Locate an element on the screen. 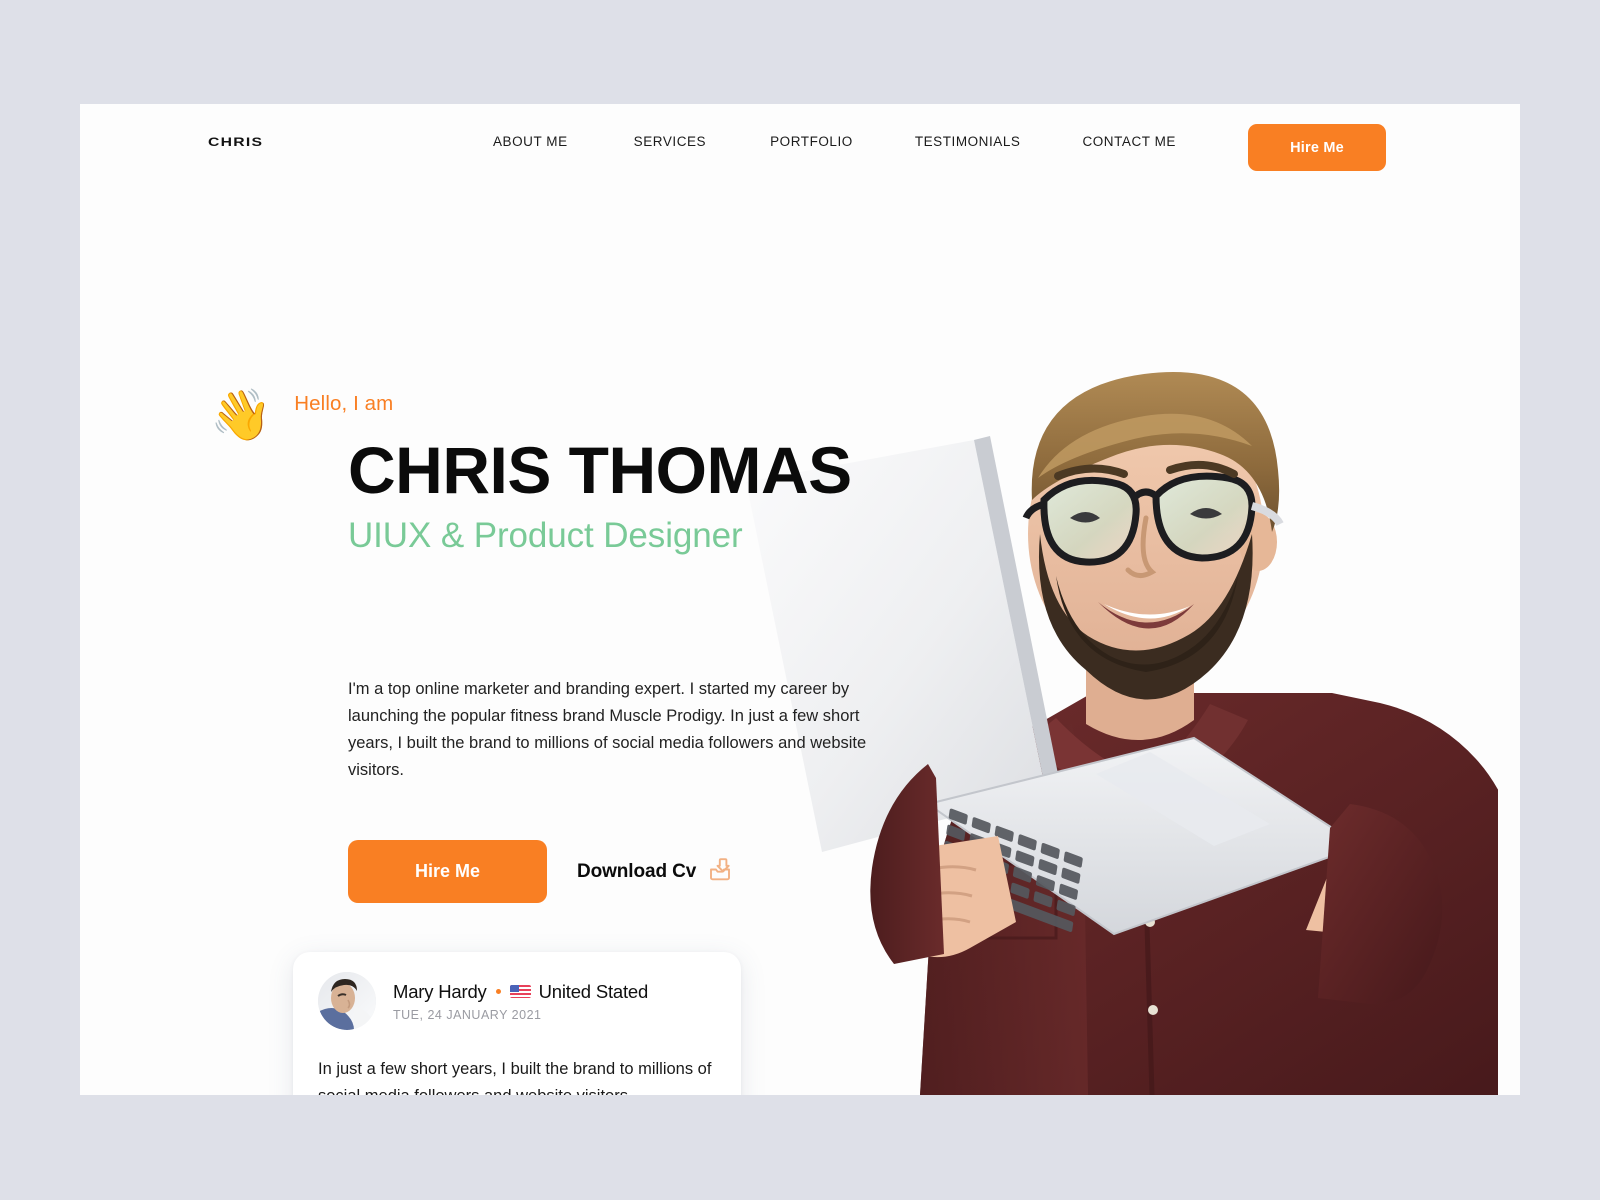 The width and height of the screenshot is (1600, 1200). page-title: CHRIS THOMAS is located at coordinates (600, 470).